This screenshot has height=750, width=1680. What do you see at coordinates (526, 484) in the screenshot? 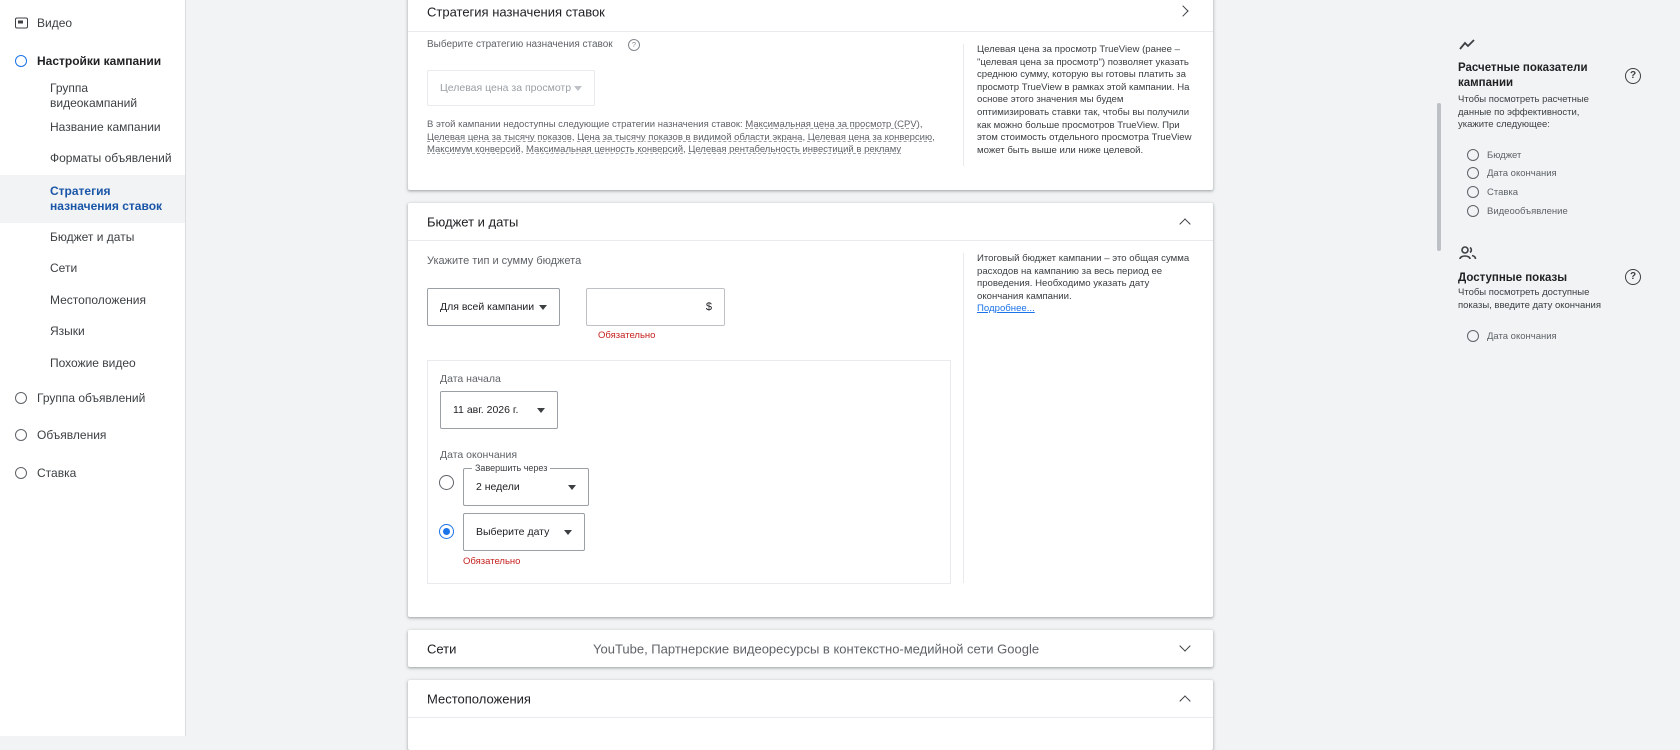
I see `end-after-dropdown: Завершить через 2 недели` at bounding box center [526, 484].